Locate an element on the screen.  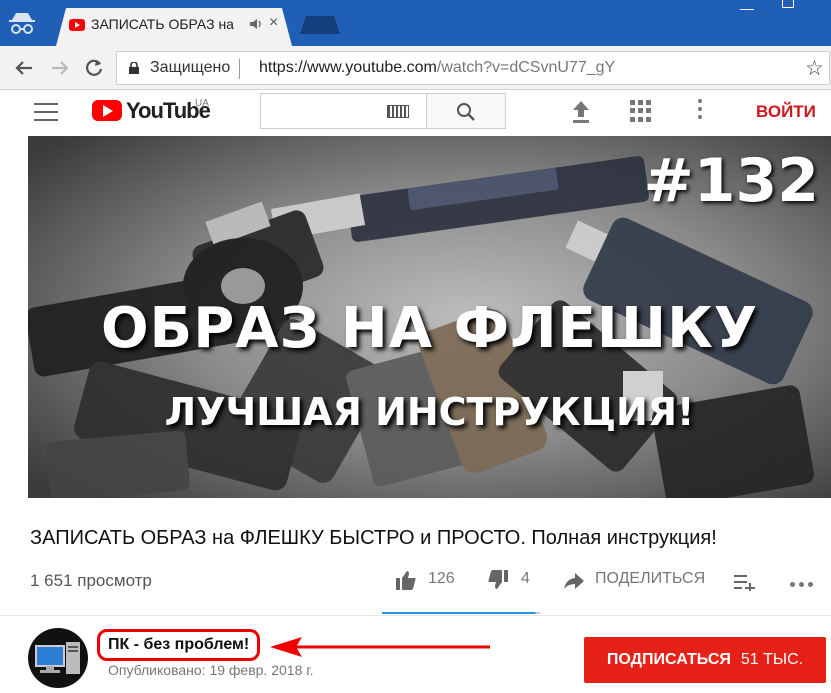
signin-button: ВОЙТИ is located at coordinates (786, 112).